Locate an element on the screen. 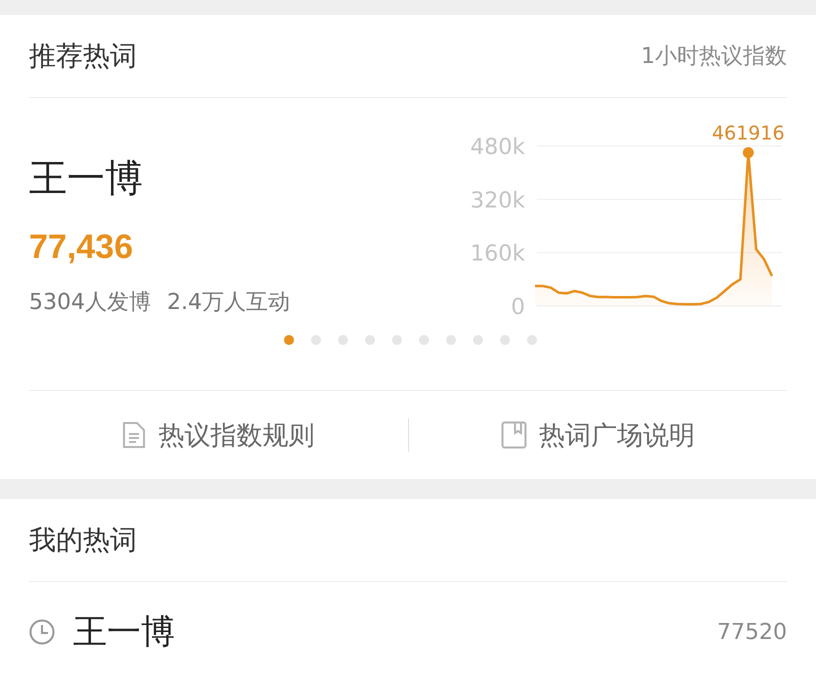 The width and height of the screenshot is (816, 684). section-subtitle: 1小时热议指数 is located at coordinates (714, 57).